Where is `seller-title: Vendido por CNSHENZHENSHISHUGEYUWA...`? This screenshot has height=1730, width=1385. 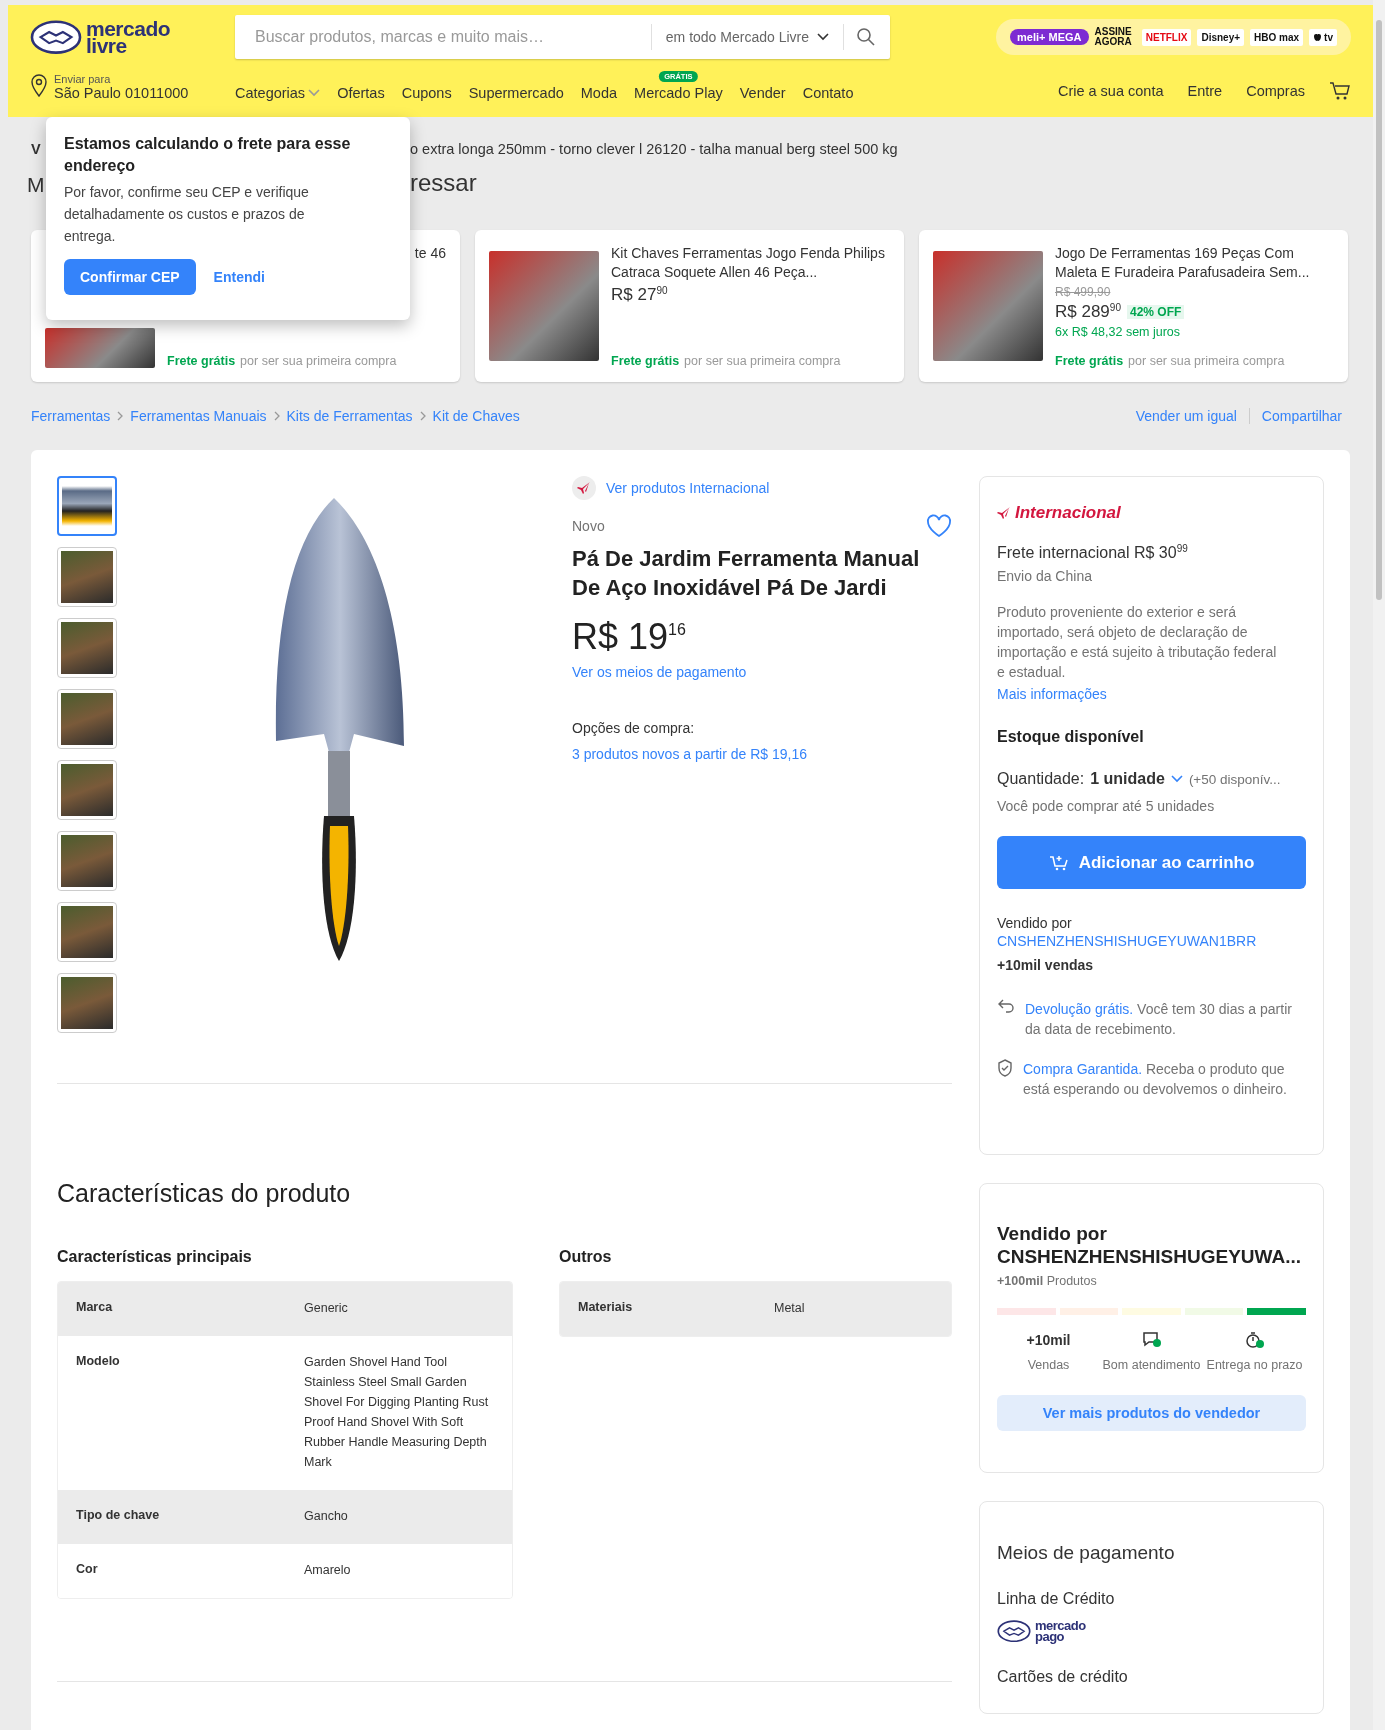 seller-title: Vendido por CNSHENZHENSHISHUGEYUWA... is located at coordinates (1150, 1245).